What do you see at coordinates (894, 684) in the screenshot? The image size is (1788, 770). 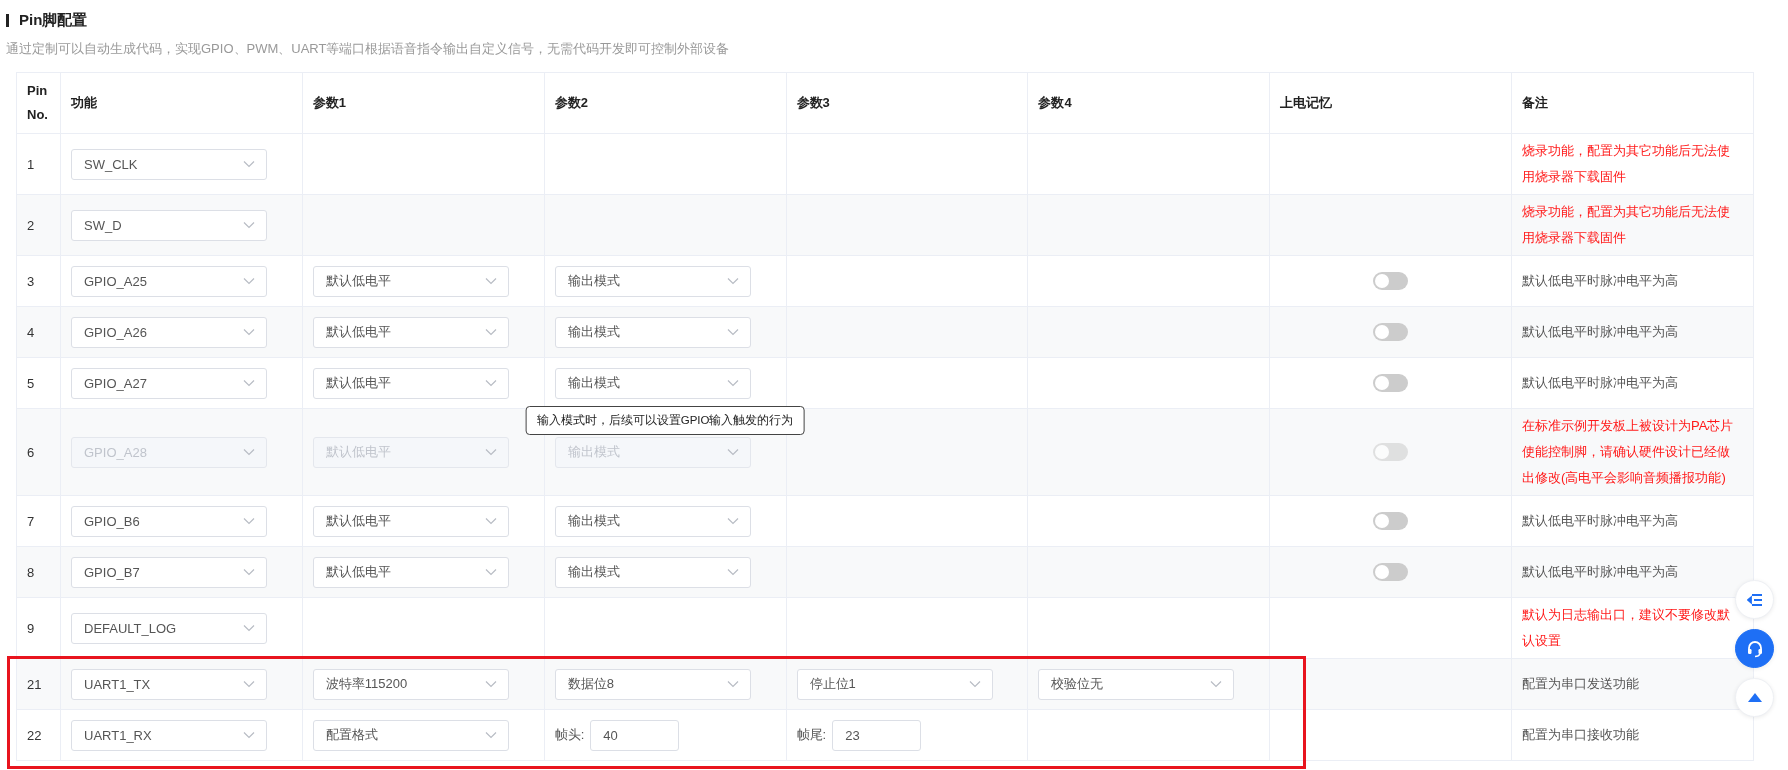 I see `parameter-dropdown: 停止位1` at bounding box center [894, 684].